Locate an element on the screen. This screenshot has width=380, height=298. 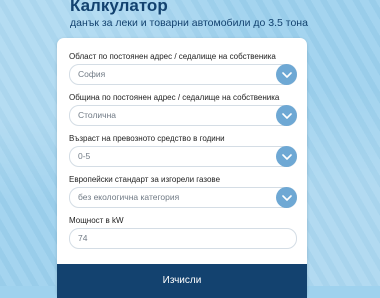
power-input: 74 is located at coordinates (183, 238).